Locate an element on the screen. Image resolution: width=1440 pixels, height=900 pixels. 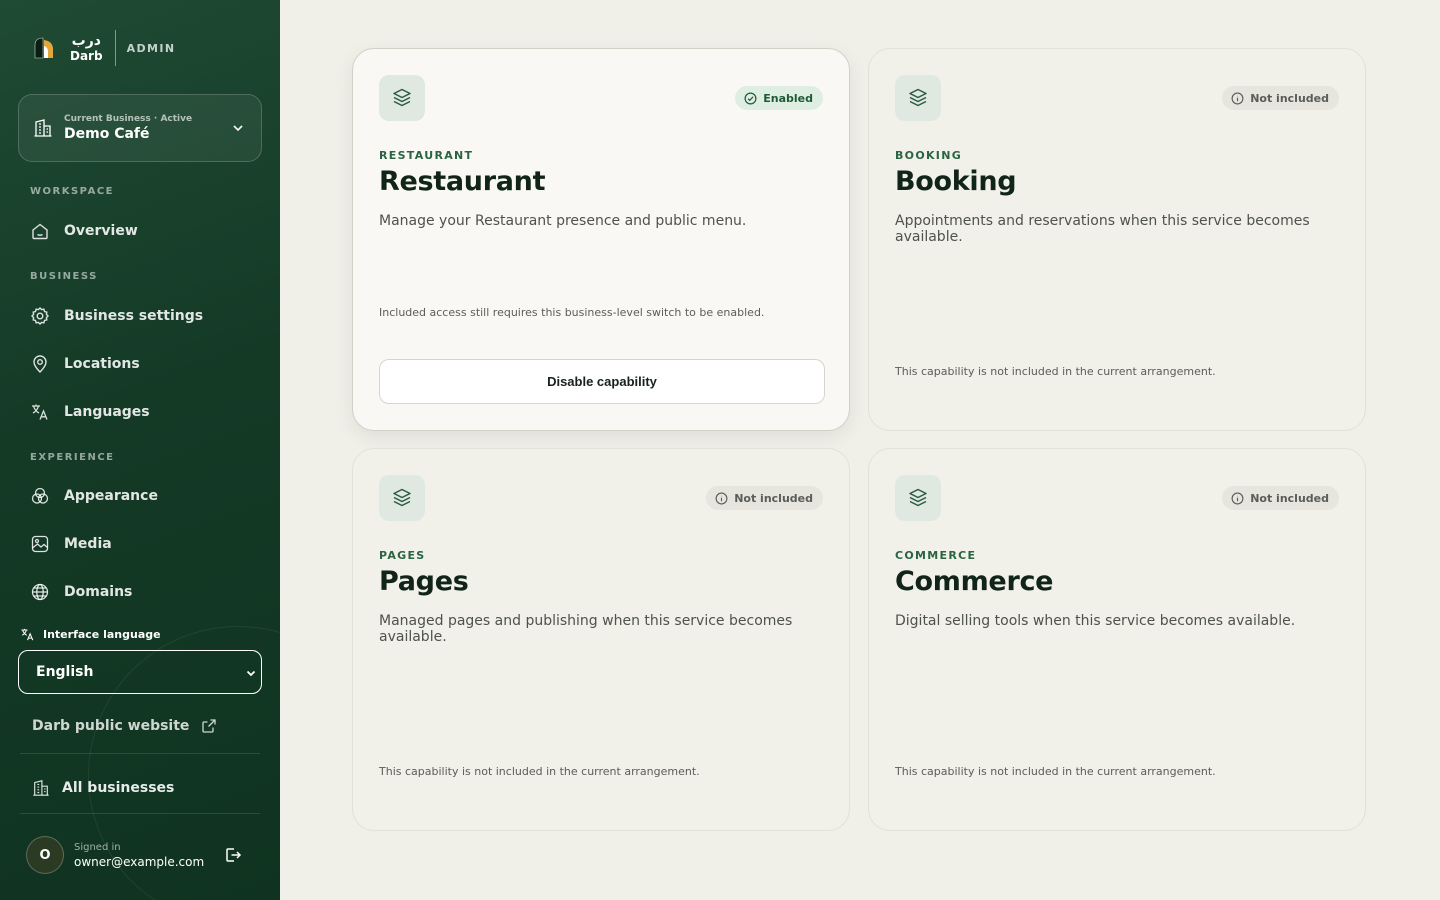
capability-kicker: PAGES is located at coordinates (402, 555).